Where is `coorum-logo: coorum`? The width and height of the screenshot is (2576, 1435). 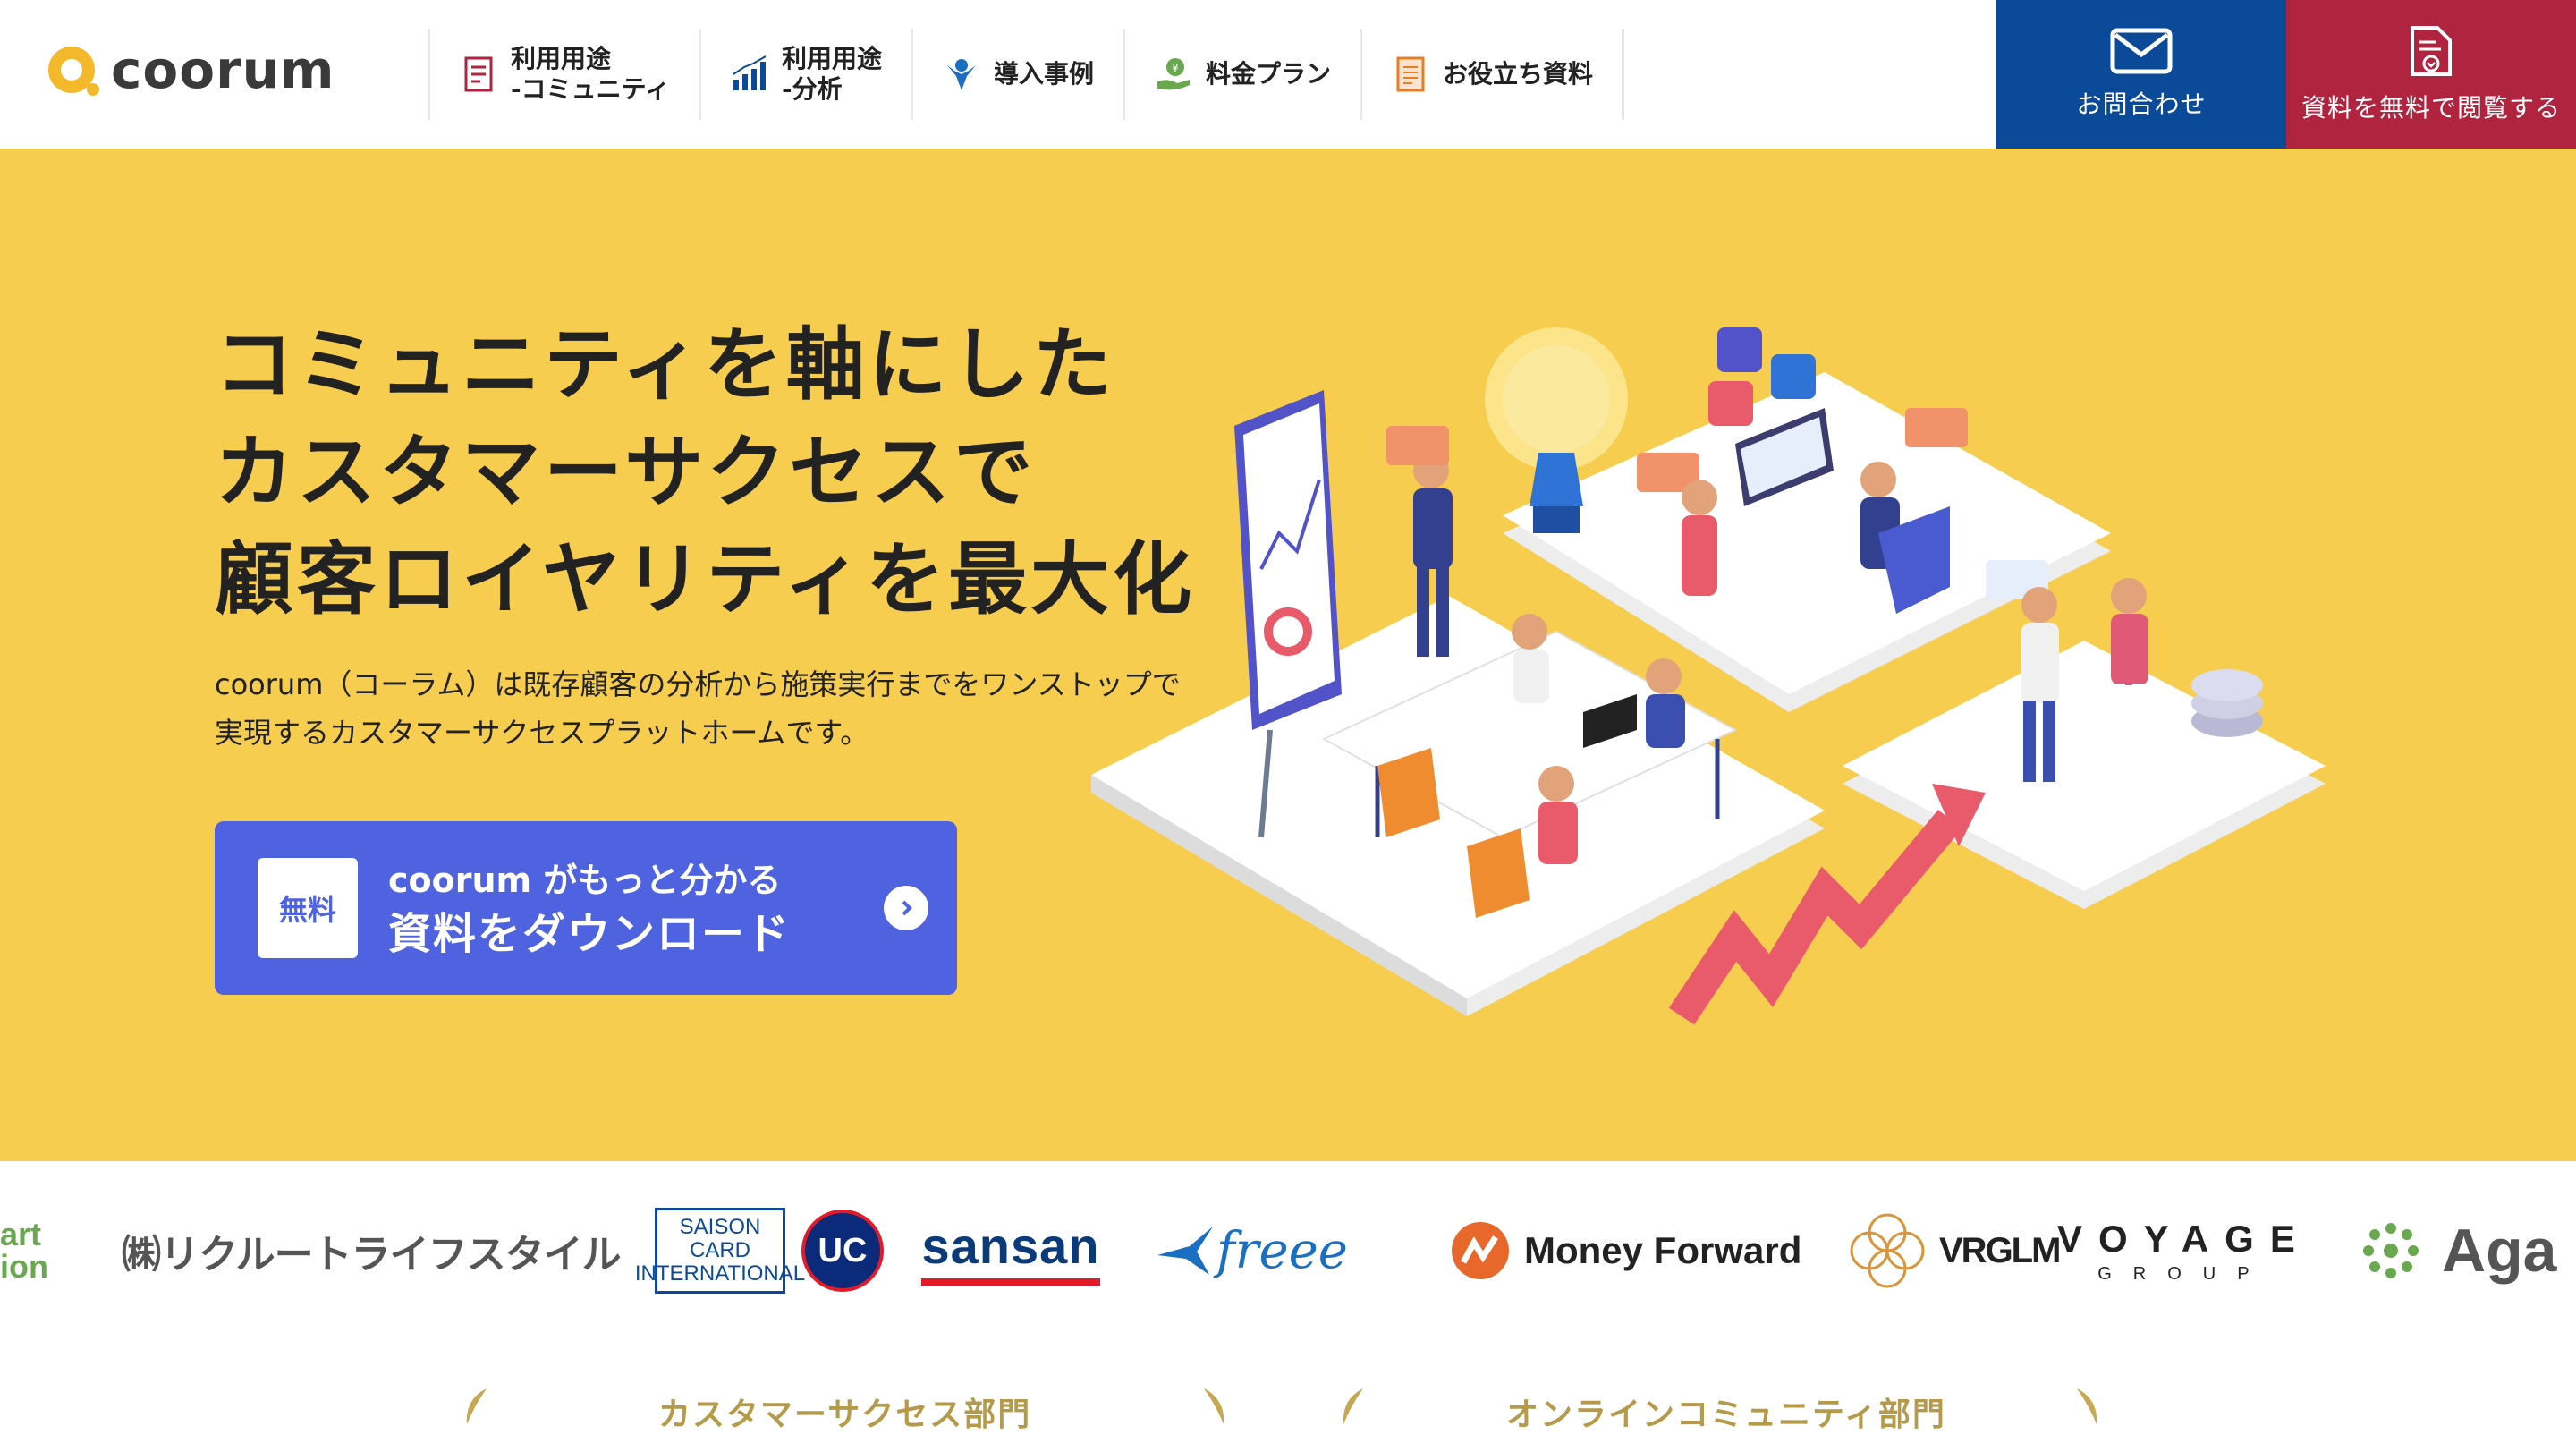
coorum-logo: coorum is located at coordinates (189, 70).